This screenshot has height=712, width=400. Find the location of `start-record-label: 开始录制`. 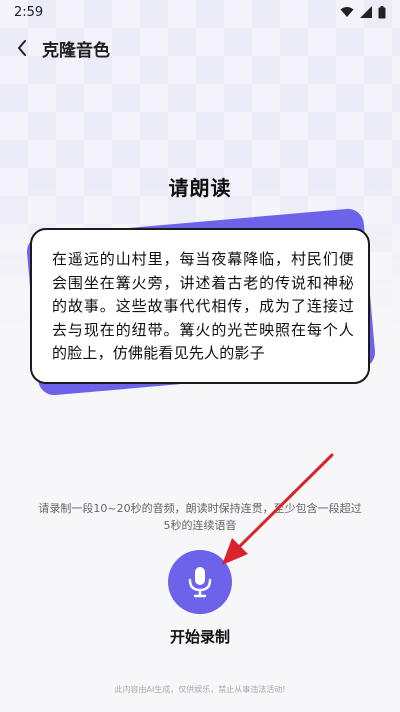

start-record-label: 开始录制 is located at coordinates (200, 636).